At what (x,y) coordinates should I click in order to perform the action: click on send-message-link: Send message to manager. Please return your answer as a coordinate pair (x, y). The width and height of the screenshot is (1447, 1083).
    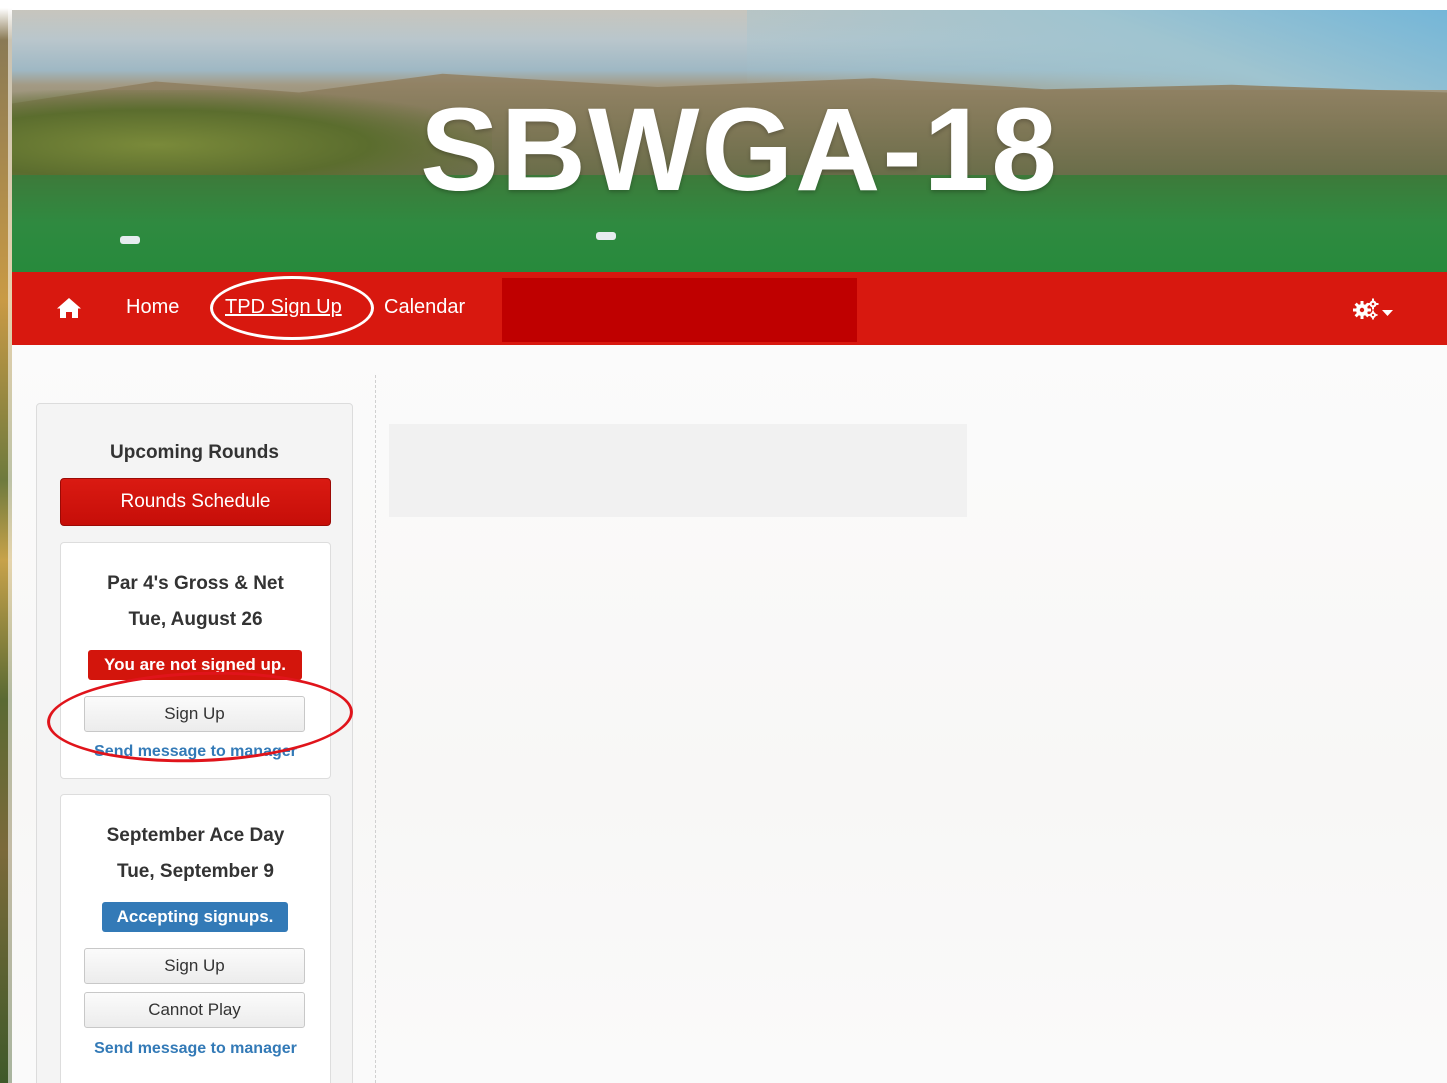
    Looking at the image, I should click on (195, 1049).